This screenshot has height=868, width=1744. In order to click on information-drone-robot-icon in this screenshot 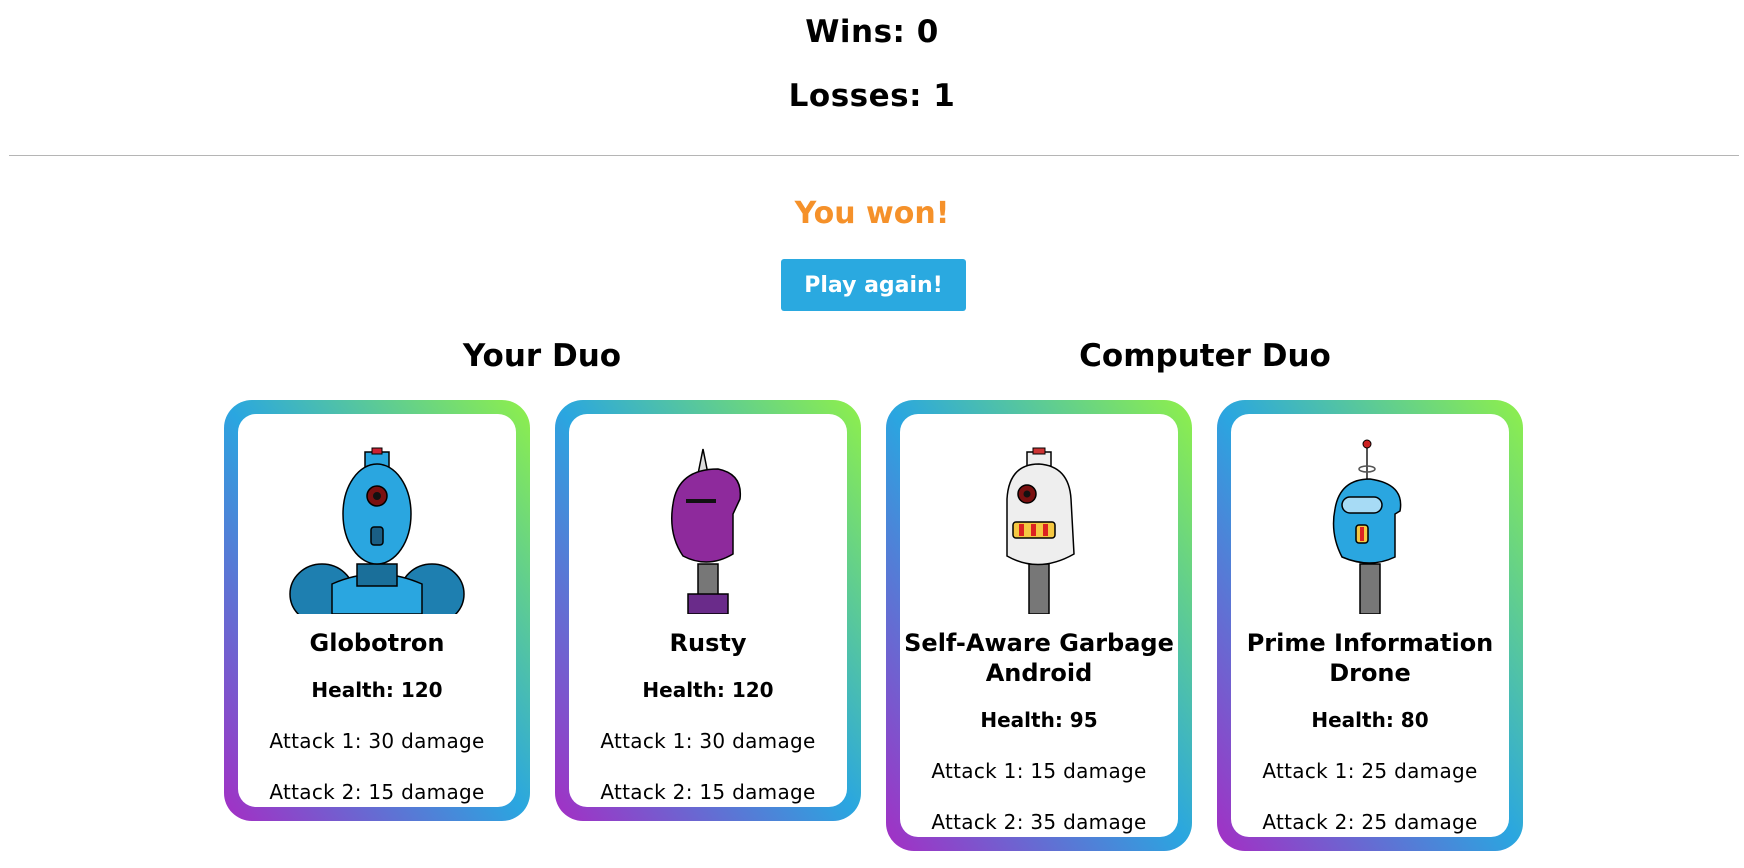, I will do `click(1367, 526)`.